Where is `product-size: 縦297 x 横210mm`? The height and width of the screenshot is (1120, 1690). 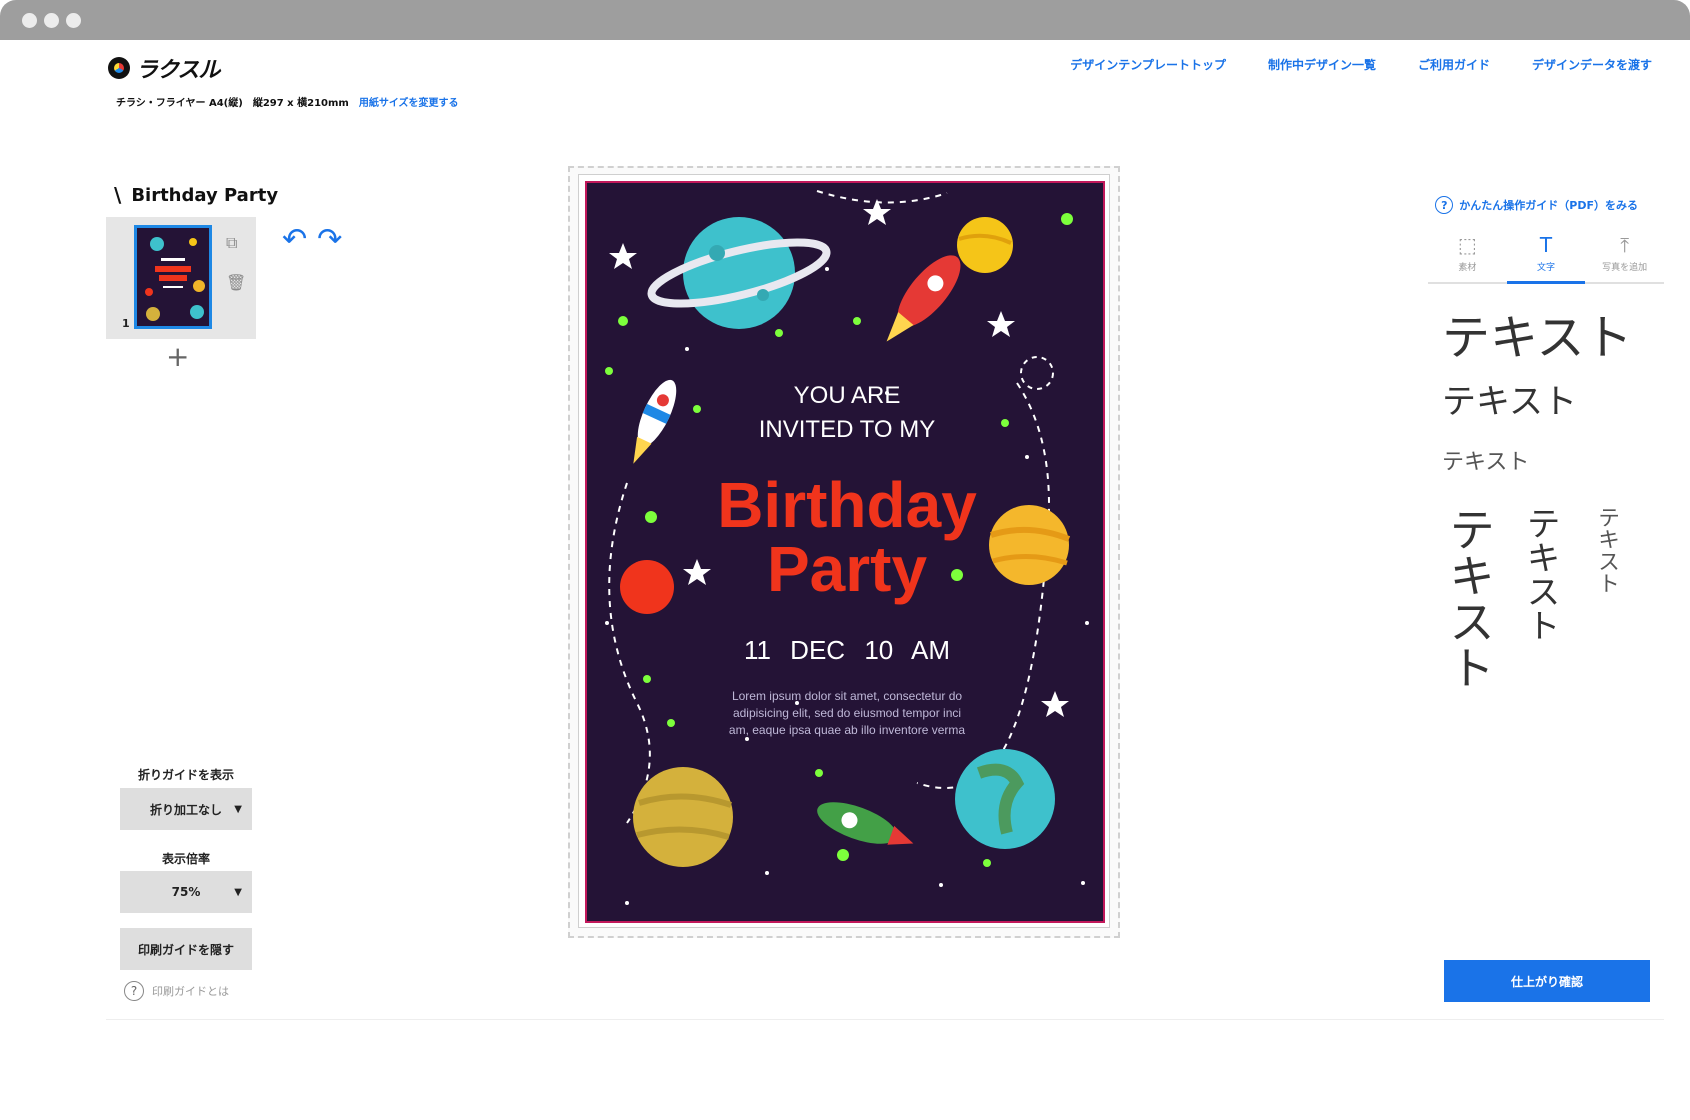
product-size: 縦297 x 横210mm is located at coordinates (300, 103).